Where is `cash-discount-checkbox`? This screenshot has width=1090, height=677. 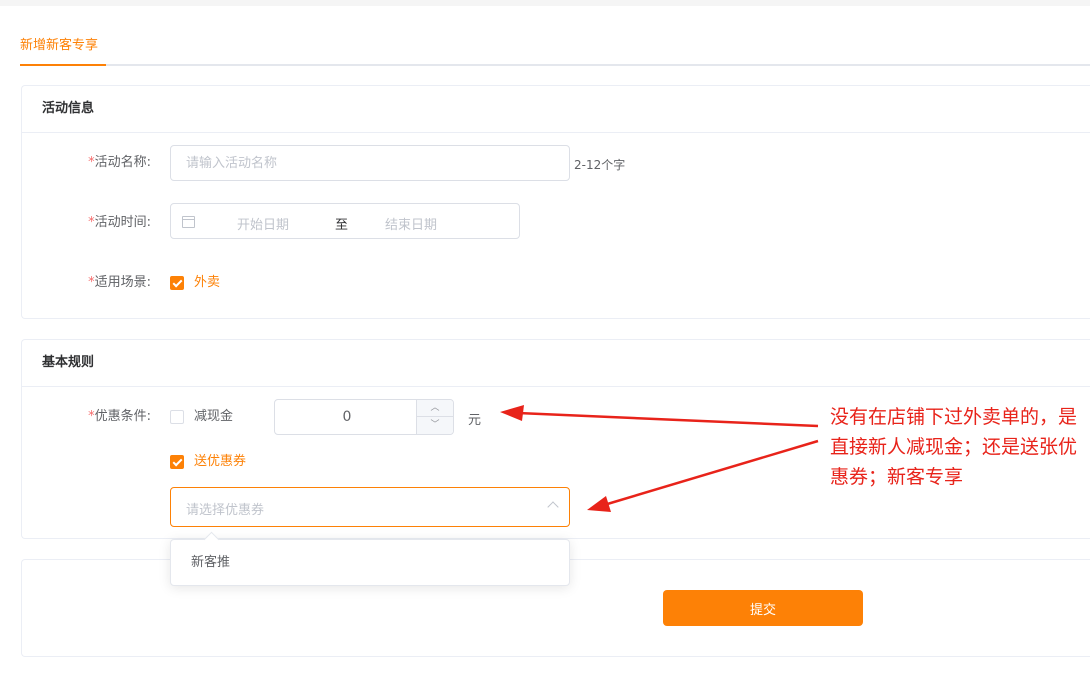
cash-discount-checkbox is located at coordinates (177, 417).